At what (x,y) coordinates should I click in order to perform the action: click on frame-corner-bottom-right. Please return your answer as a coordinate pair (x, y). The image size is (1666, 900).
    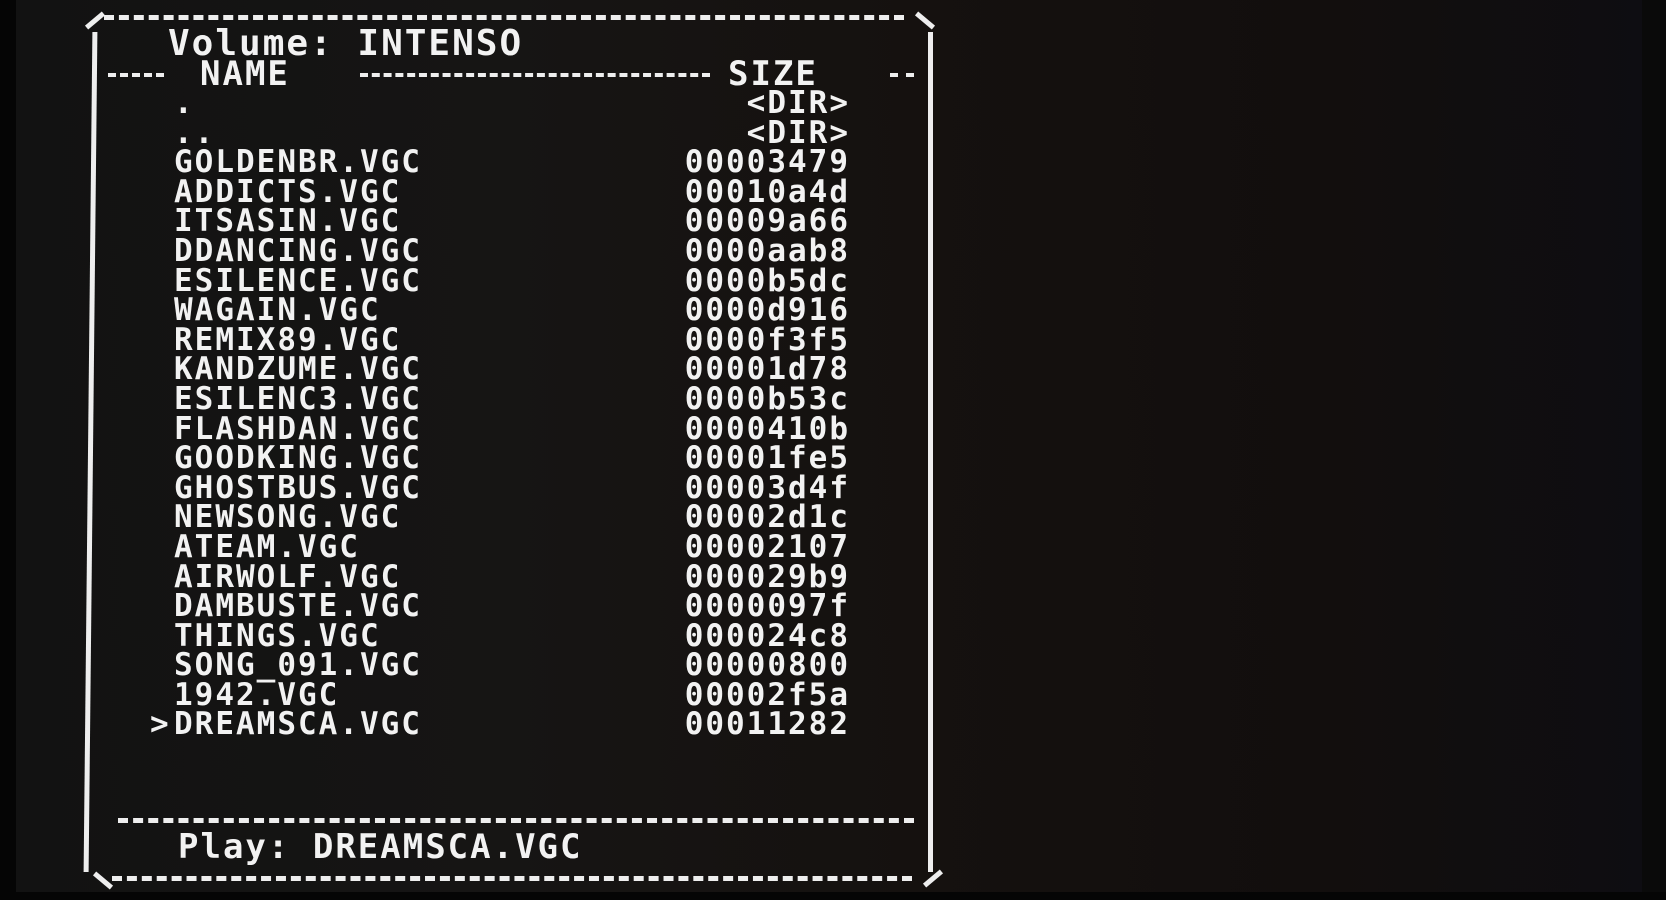
    Looking at the image, I should click on (933, 878).